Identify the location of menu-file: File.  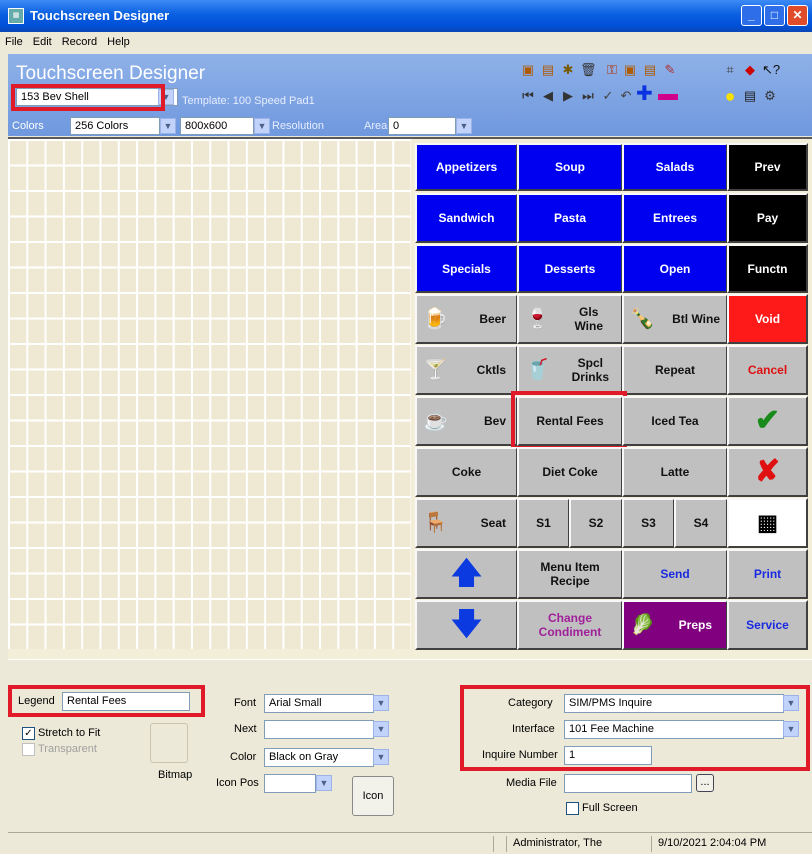
(14, 40).